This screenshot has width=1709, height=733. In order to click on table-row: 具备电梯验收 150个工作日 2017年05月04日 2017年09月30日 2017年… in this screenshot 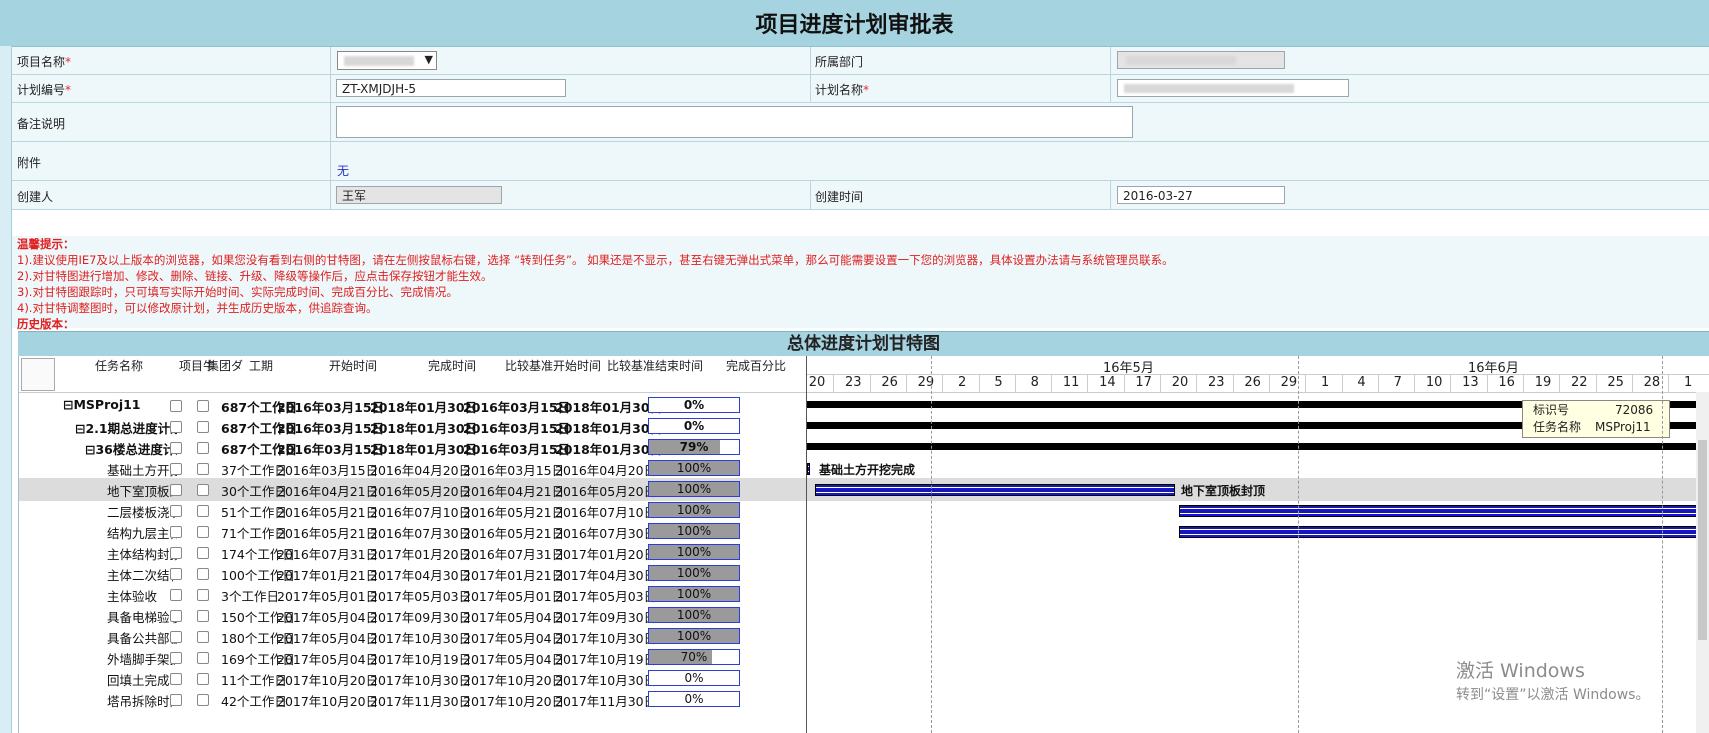, I will do `click(412, 615)`.